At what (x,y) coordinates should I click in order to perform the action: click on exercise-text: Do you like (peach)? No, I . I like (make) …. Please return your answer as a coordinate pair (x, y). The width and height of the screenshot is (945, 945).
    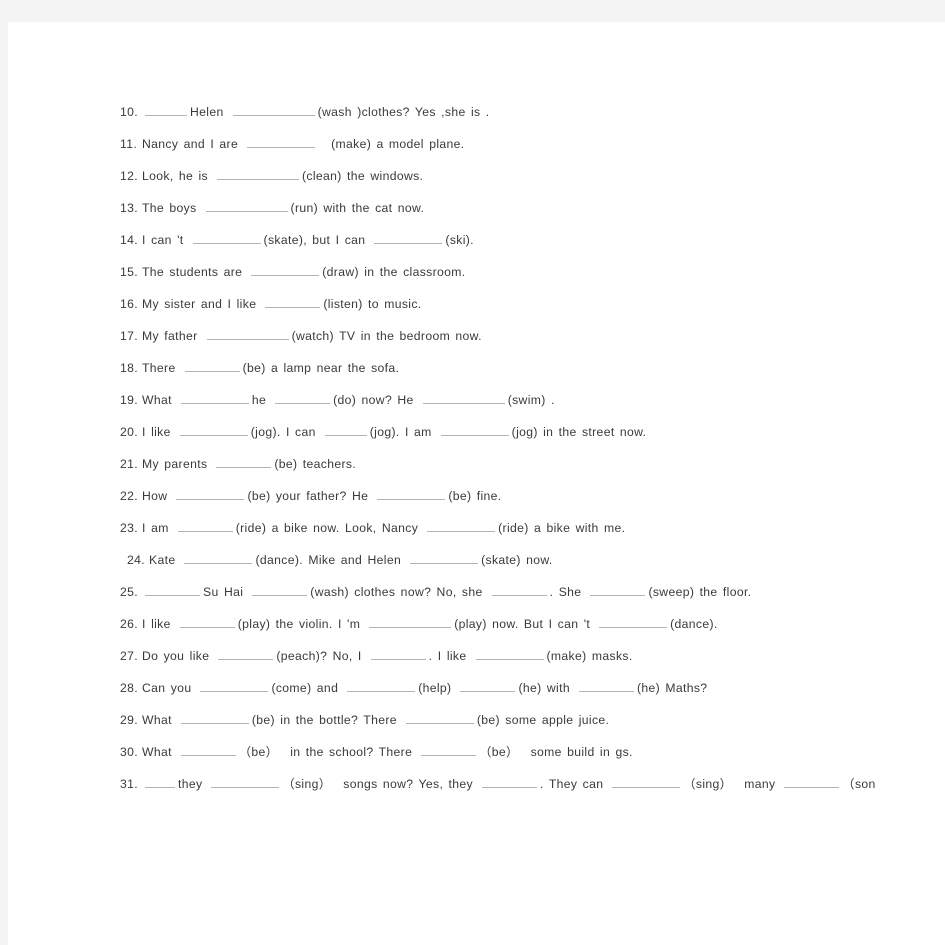
    Looking at the image, I should click on (390, 656).